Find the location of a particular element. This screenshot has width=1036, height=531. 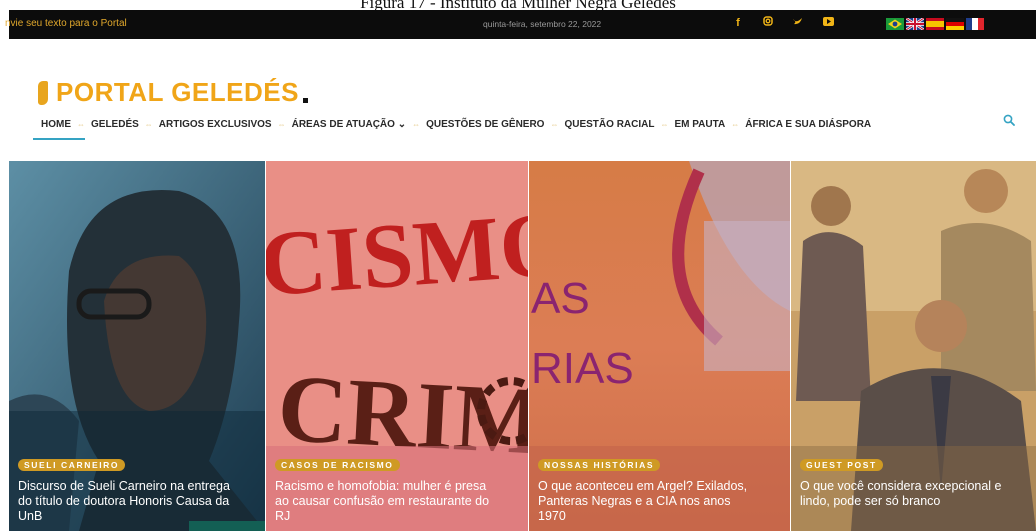

post-image-text-2: RIAS is located at coordinates (582, 368).